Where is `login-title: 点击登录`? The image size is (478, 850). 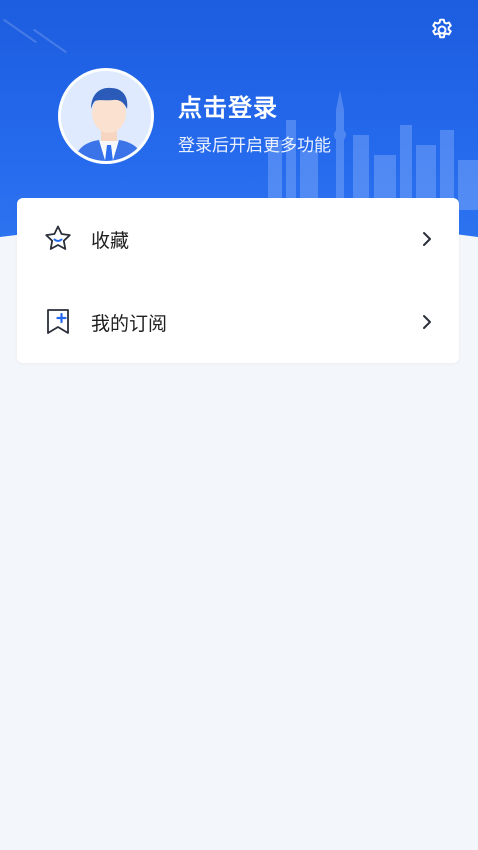 login-title: 点击登录 is located at coordinates (254, 105).